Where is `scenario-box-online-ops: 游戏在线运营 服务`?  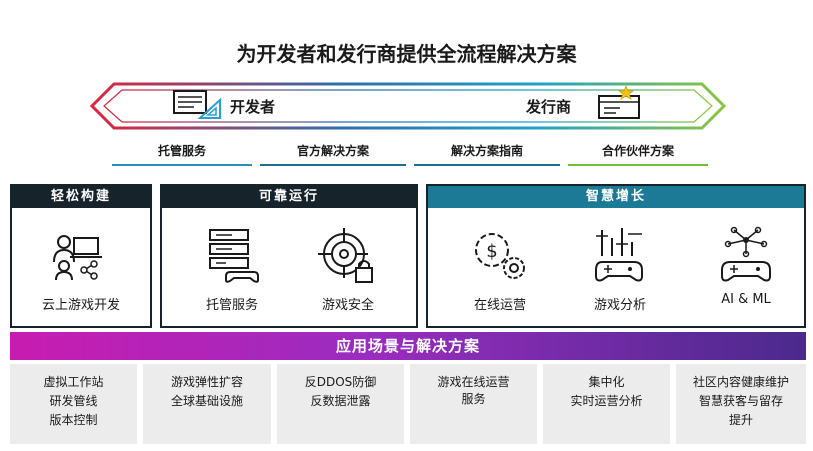 scenario-box-online-ops: 游戏在线运营 服务 is located at coordinates (473, 404).